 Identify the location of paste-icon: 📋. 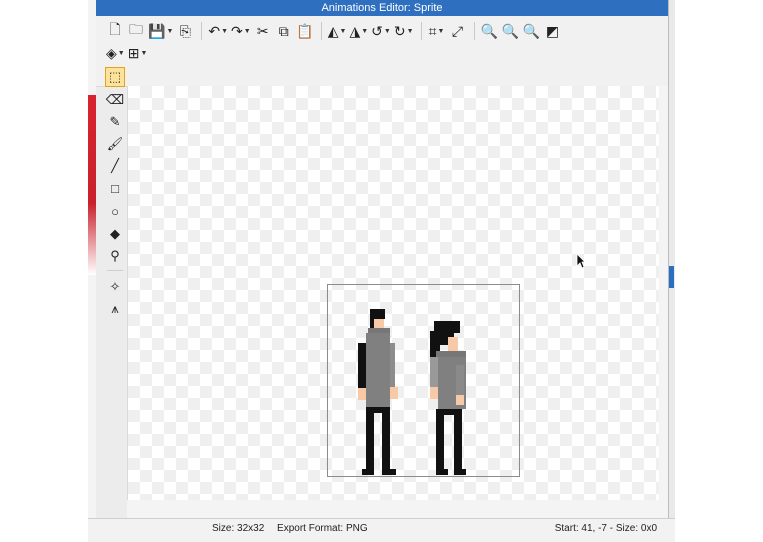
(305, 30).